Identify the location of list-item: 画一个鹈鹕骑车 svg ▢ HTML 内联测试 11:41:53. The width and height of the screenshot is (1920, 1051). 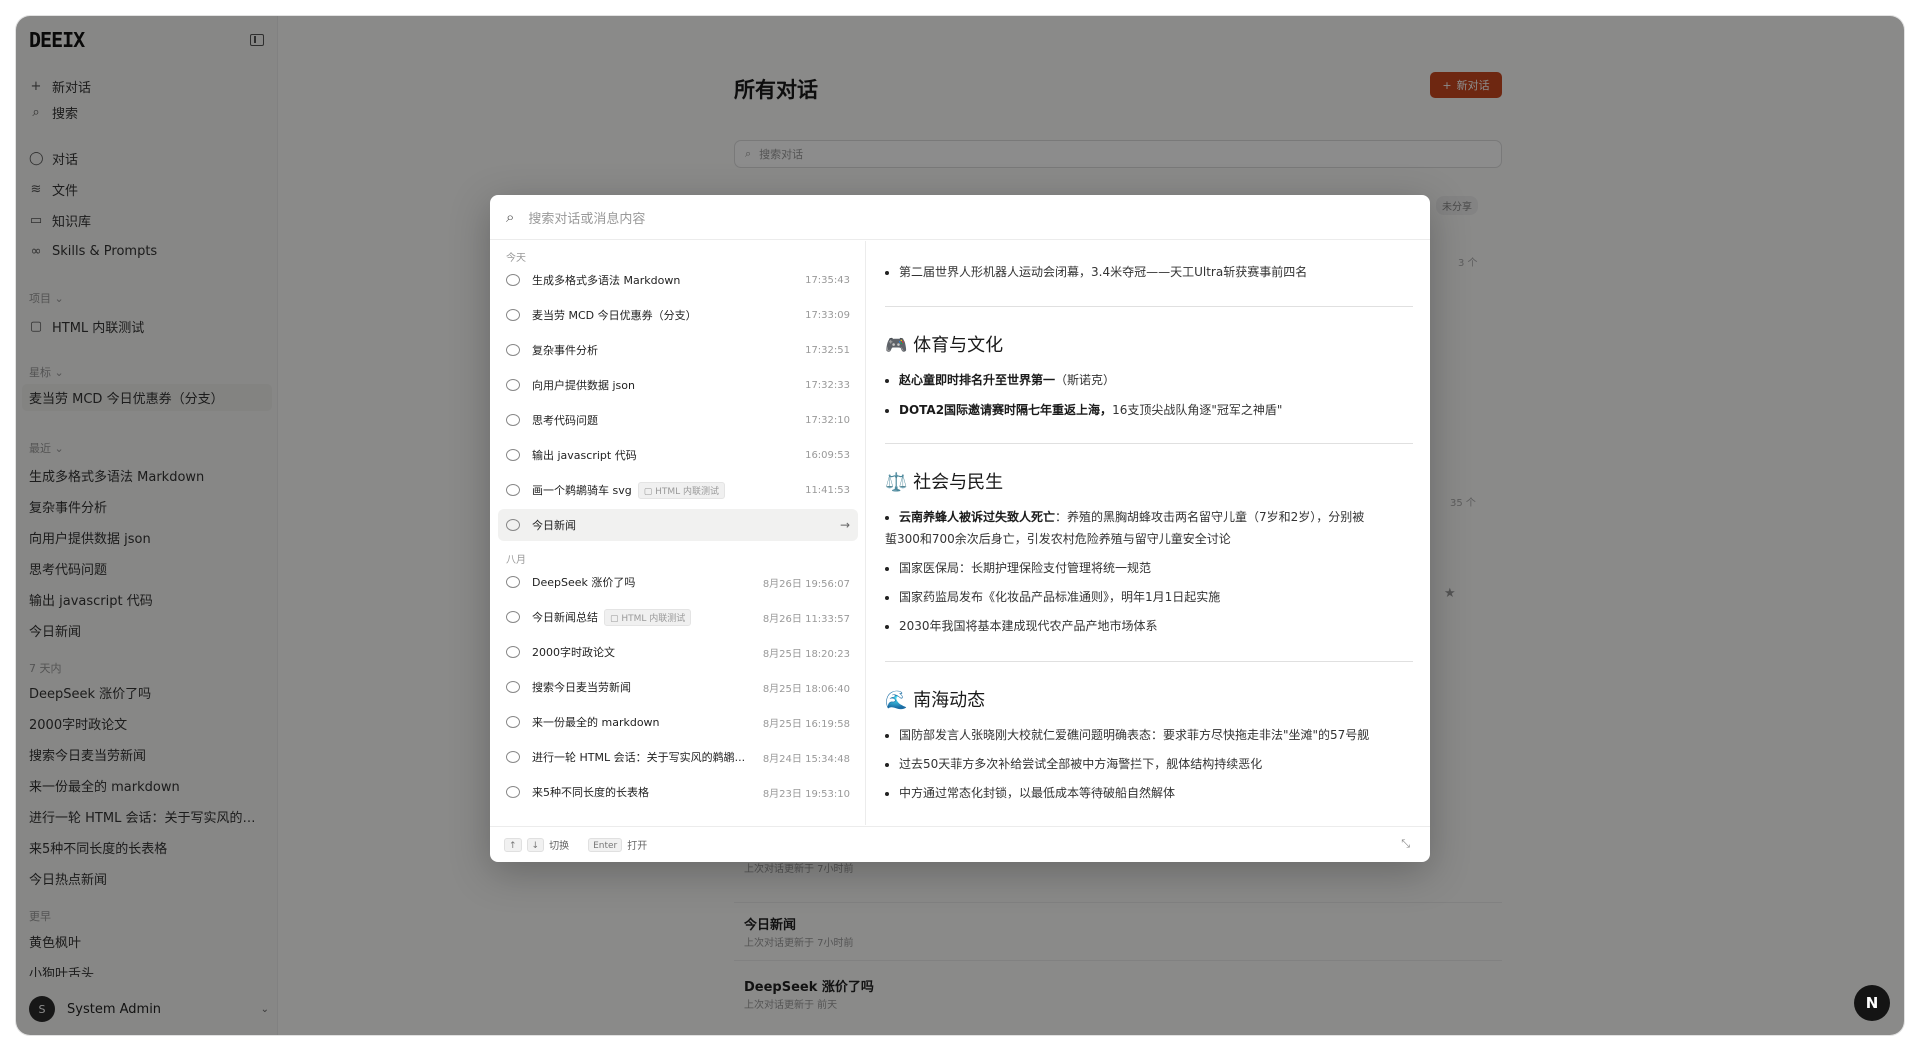
(678, 490).